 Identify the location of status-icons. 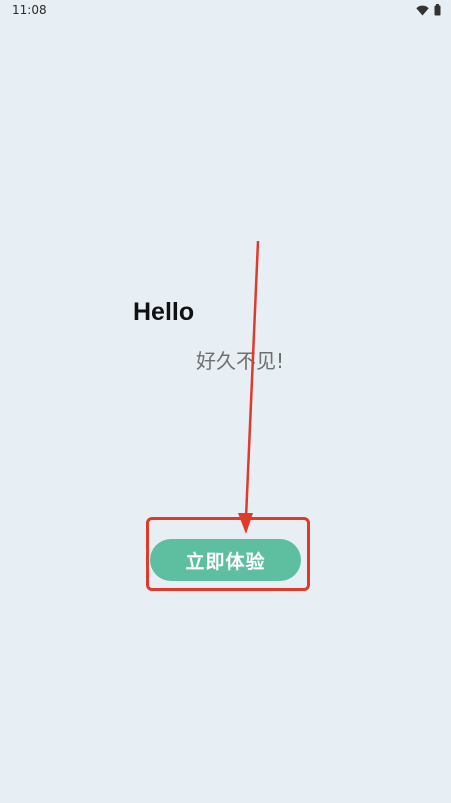
(428, 10).